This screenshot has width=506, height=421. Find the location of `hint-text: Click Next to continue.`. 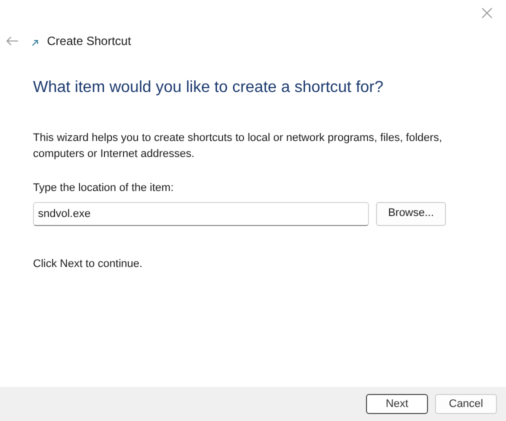

hint-text: Click Next to continue. is located at coordinates (88, 264).